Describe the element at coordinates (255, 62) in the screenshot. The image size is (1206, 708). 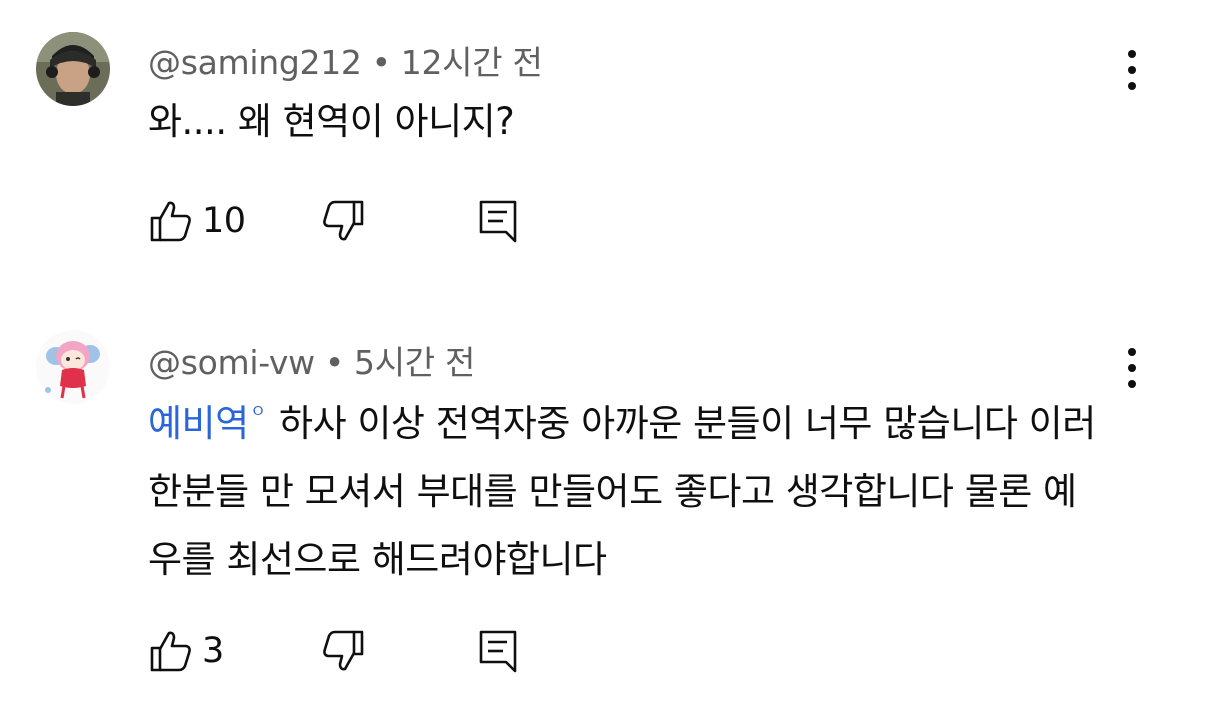
I see `author-name: @saming212` at that location.